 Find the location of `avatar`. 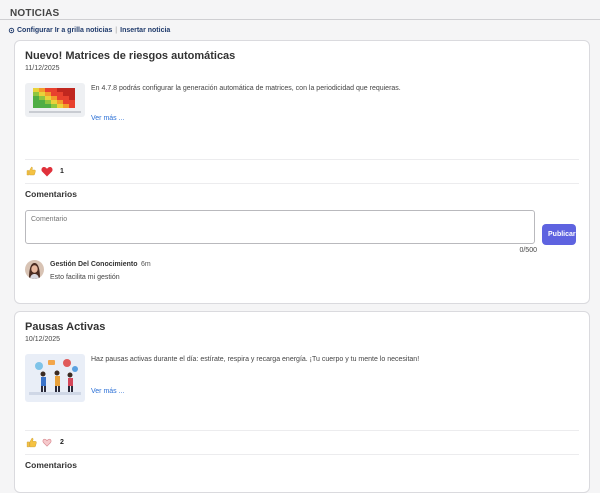

avatar is located at coordinates (34, 269).